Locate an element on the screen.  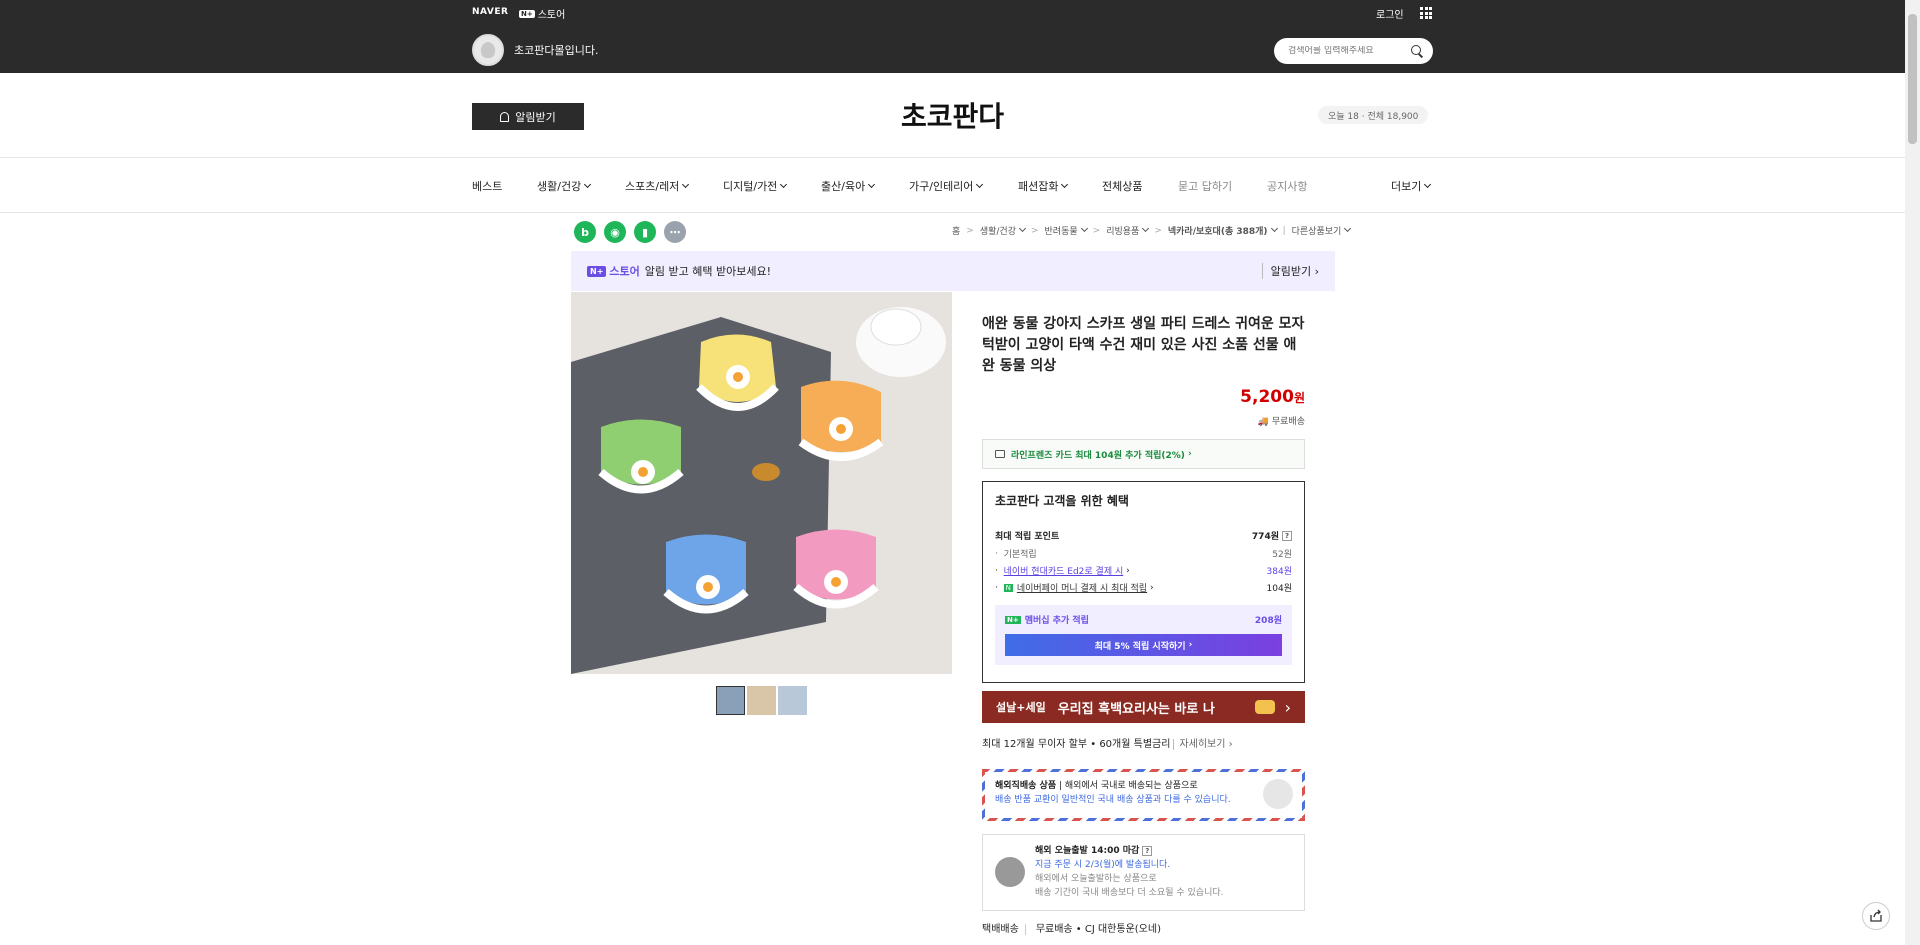
nav-best: 베스트 is located at coordinates (487, 186).